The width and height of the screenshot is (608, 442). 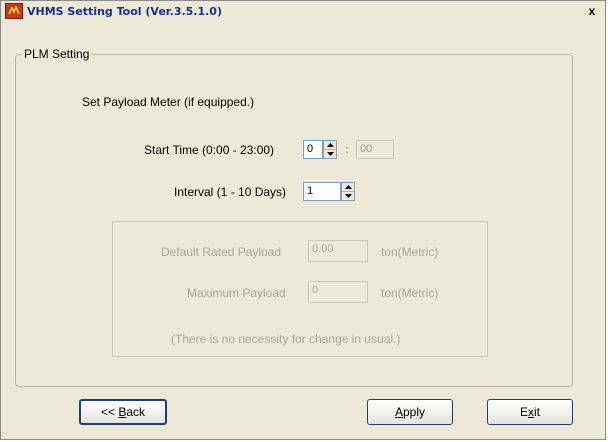 I want to click on apply-button-rest: pply, so click(x=414, y=412).